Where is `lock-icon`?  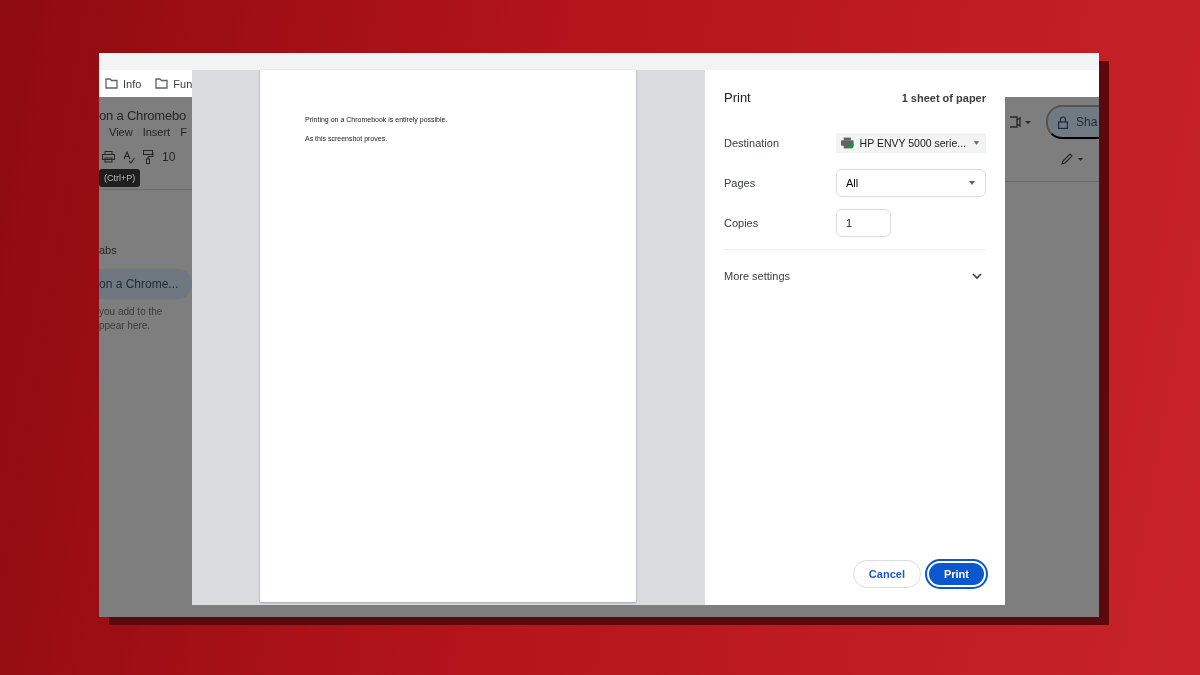
lock-icon is located at coordinates (1063, 122).